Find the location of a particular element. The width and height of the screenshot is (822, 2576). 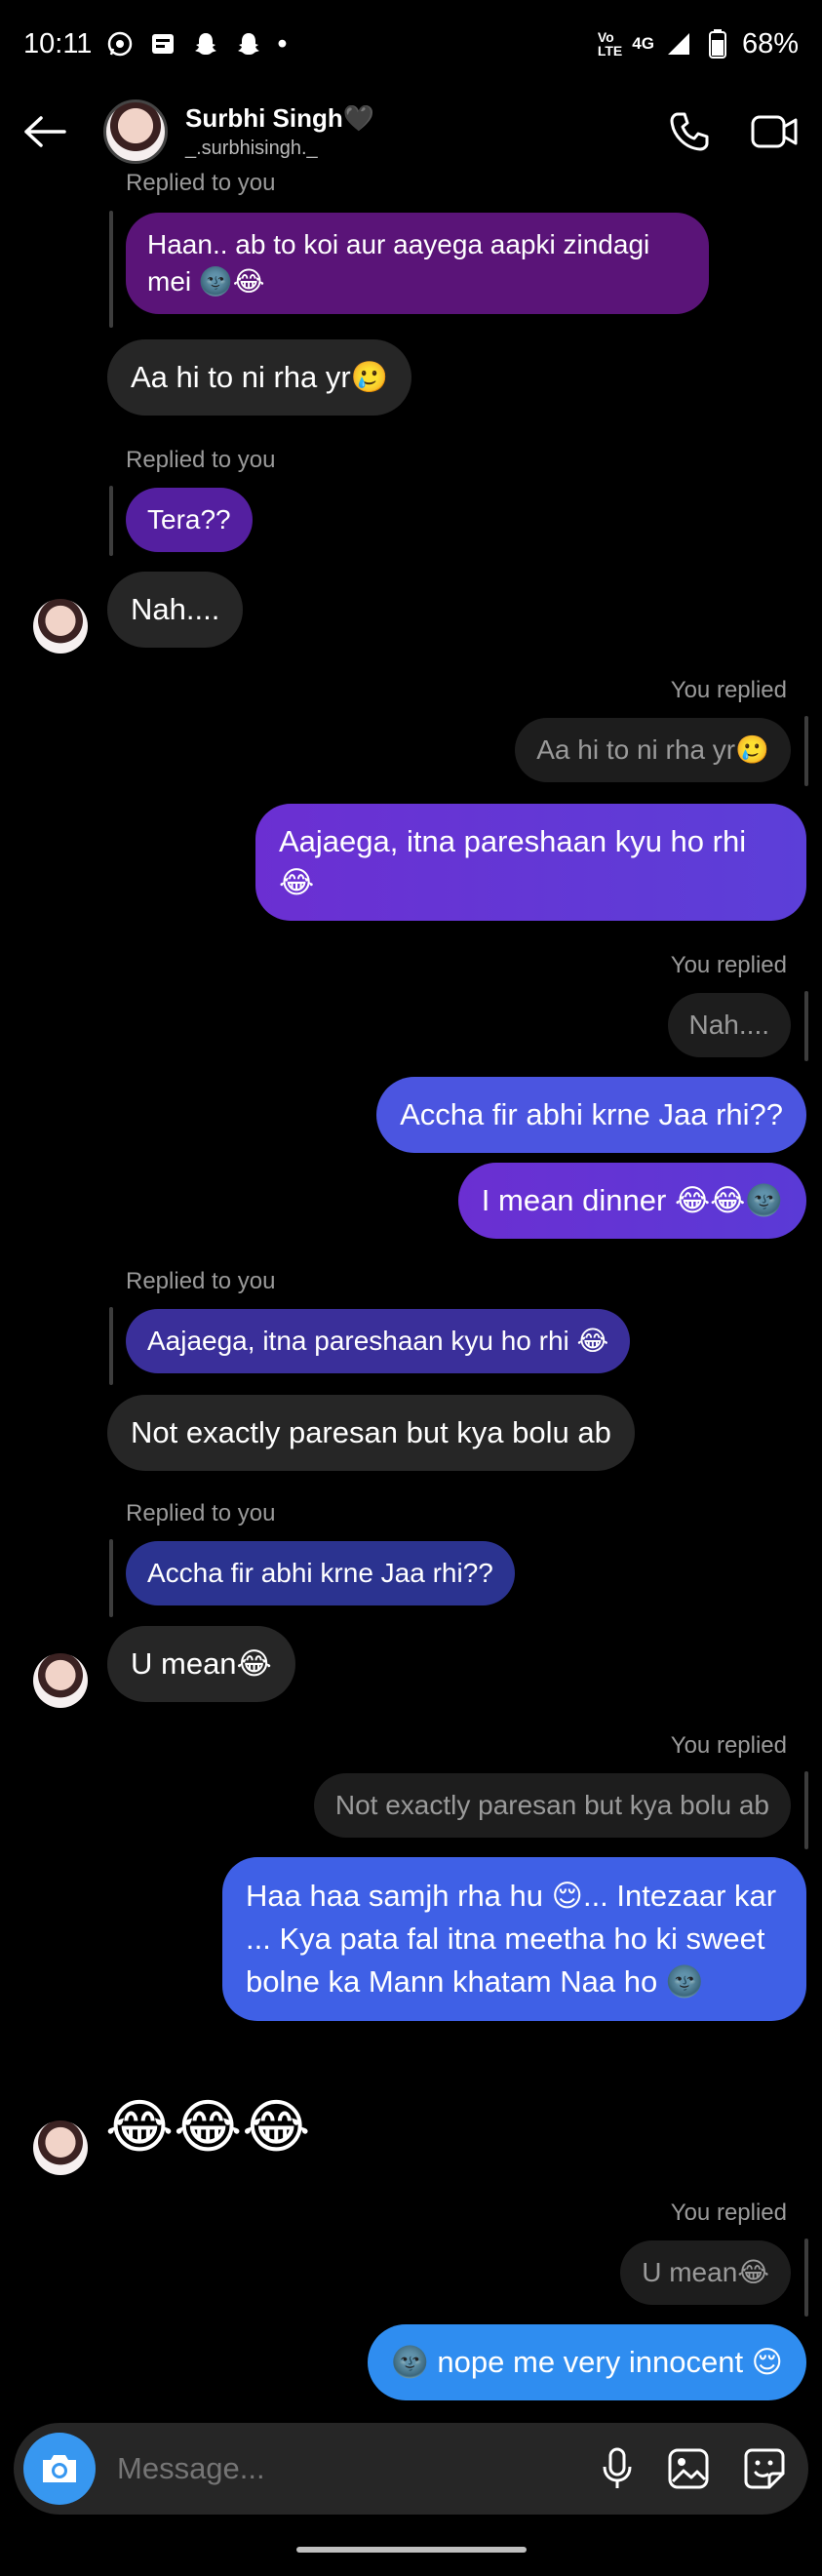

message-bubble: Accha fir abhi krne Jaa rhi?? is located at coordinates (591, 1115).